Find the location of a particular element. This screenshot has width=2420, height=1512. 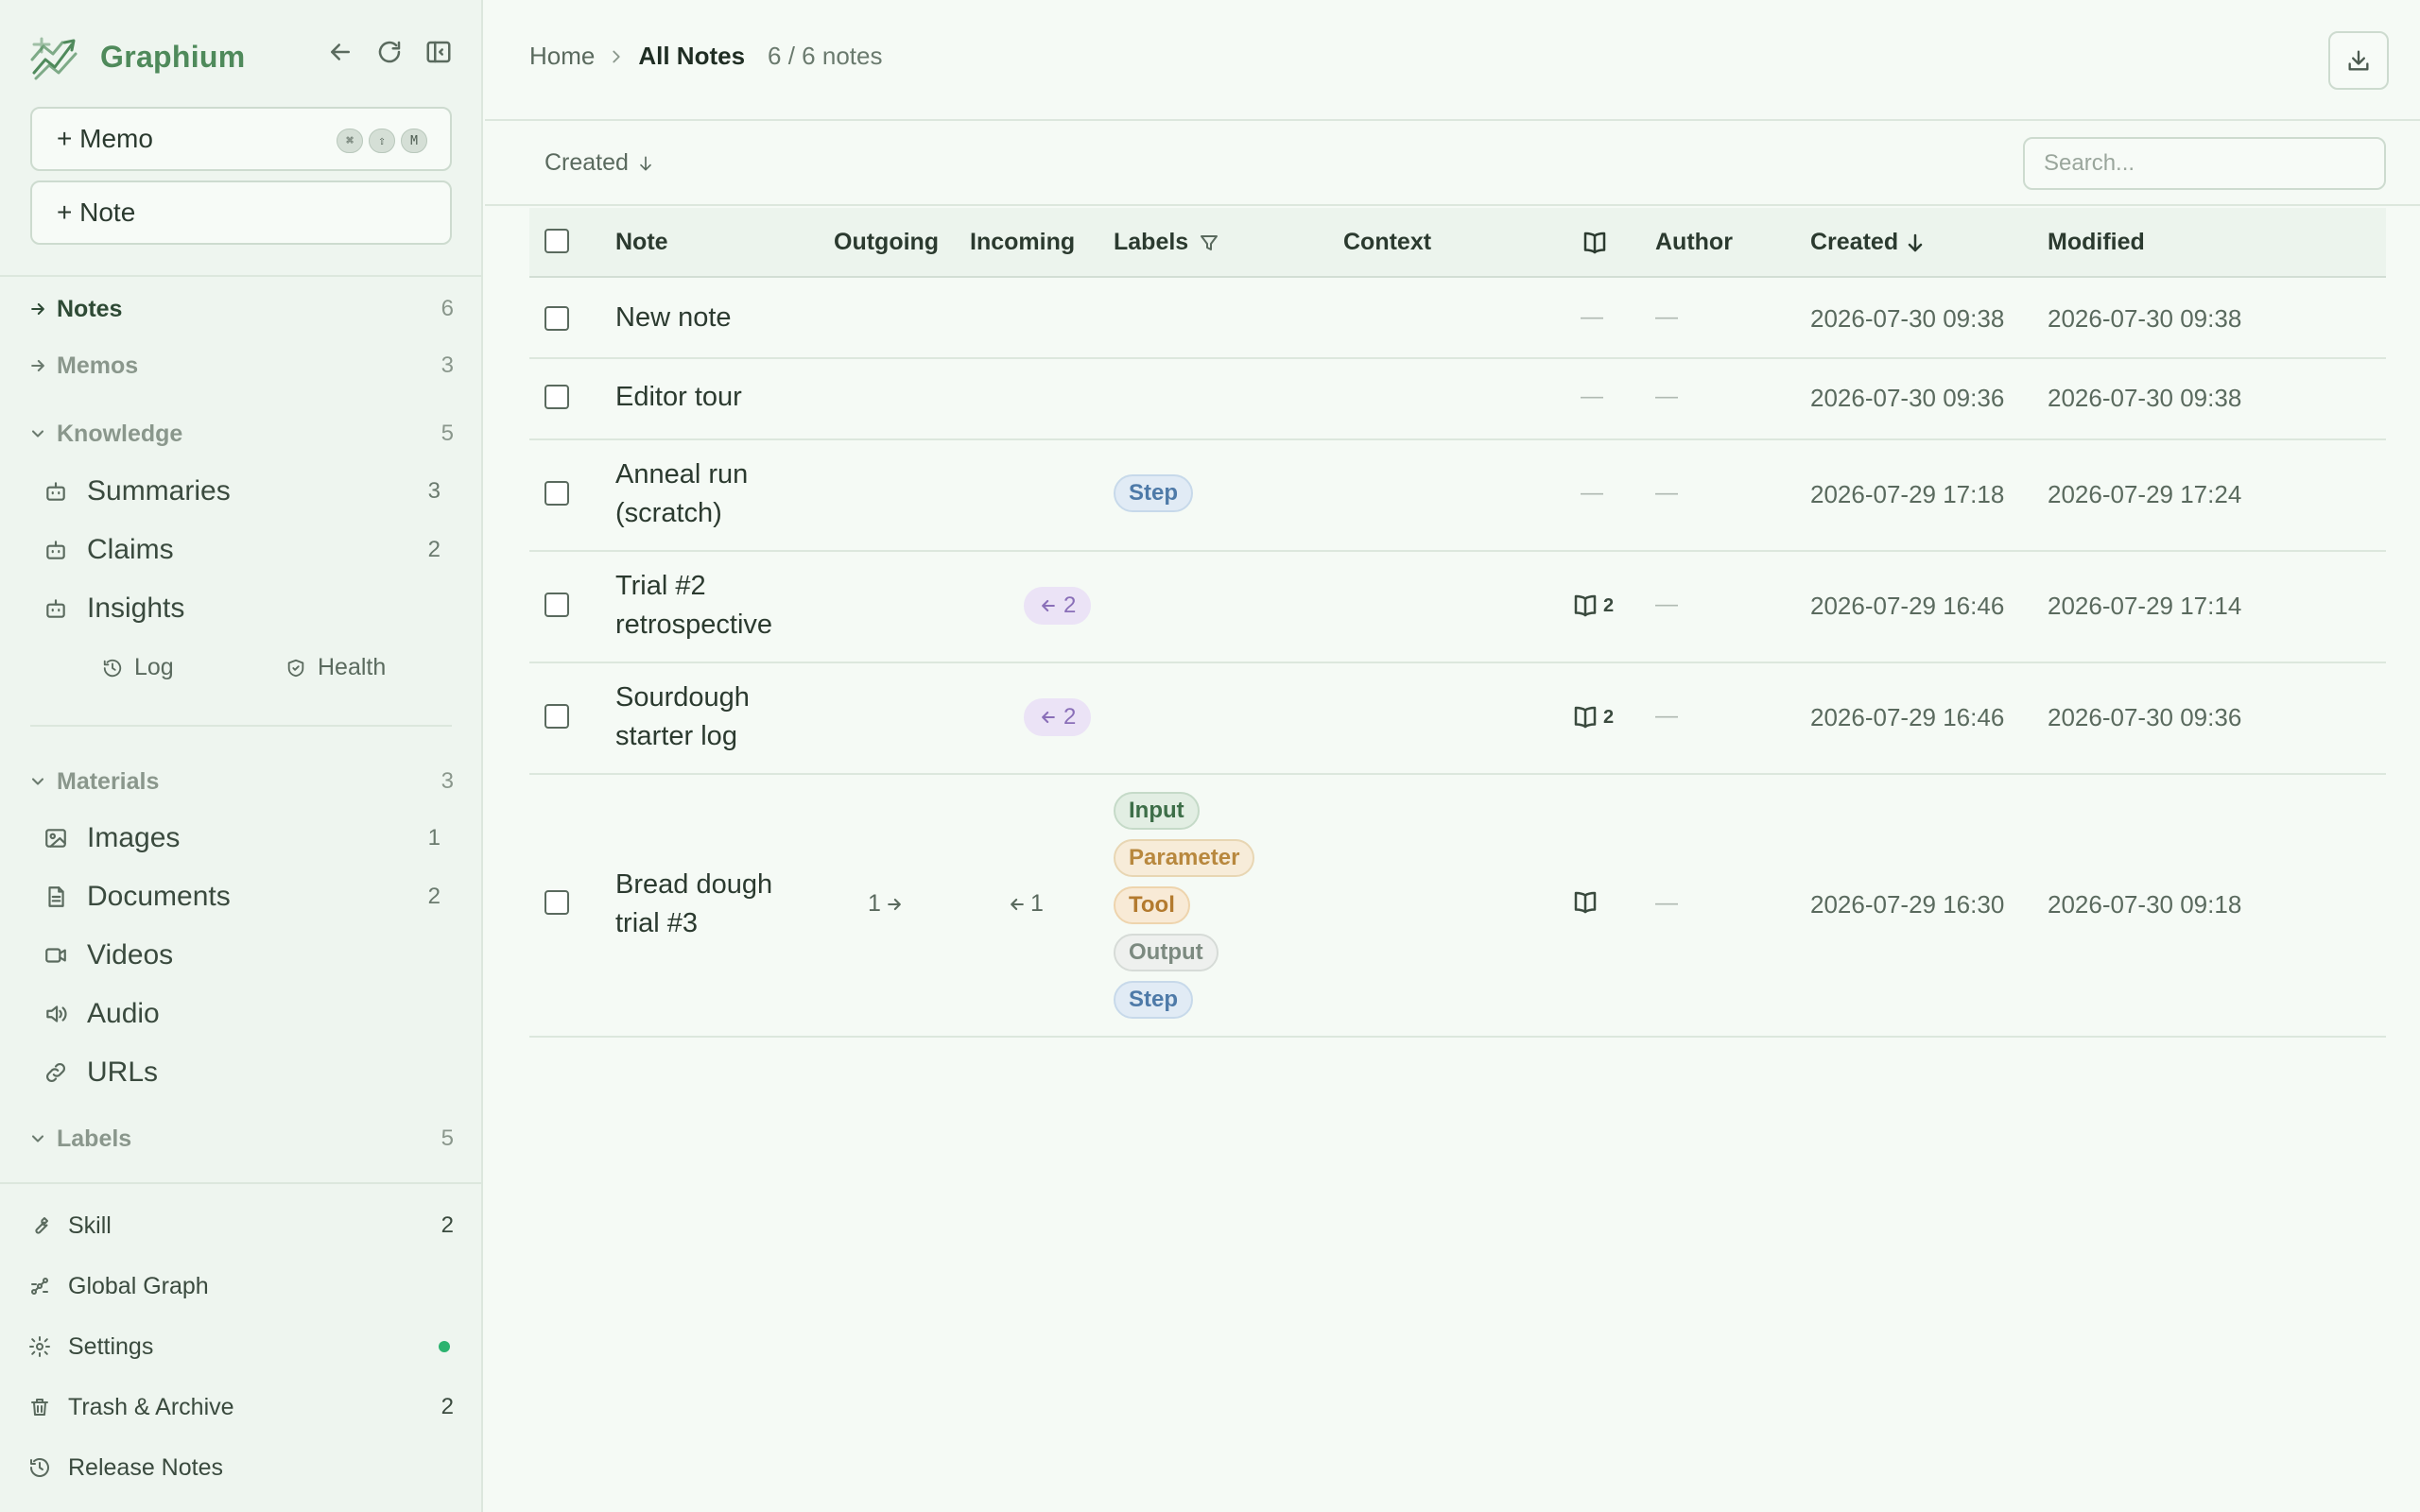

note-title: Anneal run (scratch) is located at coordinates (710, 494).